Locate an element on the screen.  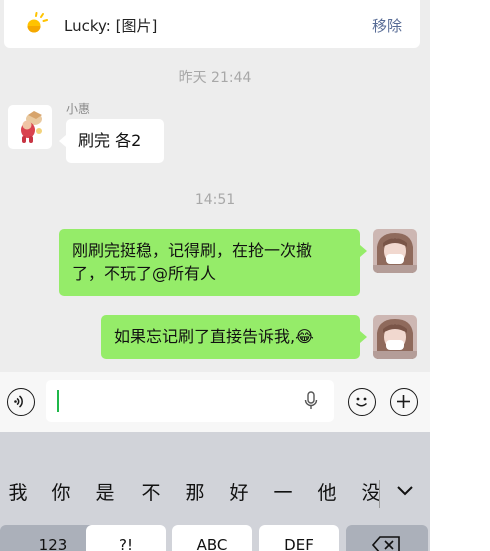
plus-icon is located at coordinates (403, 401).